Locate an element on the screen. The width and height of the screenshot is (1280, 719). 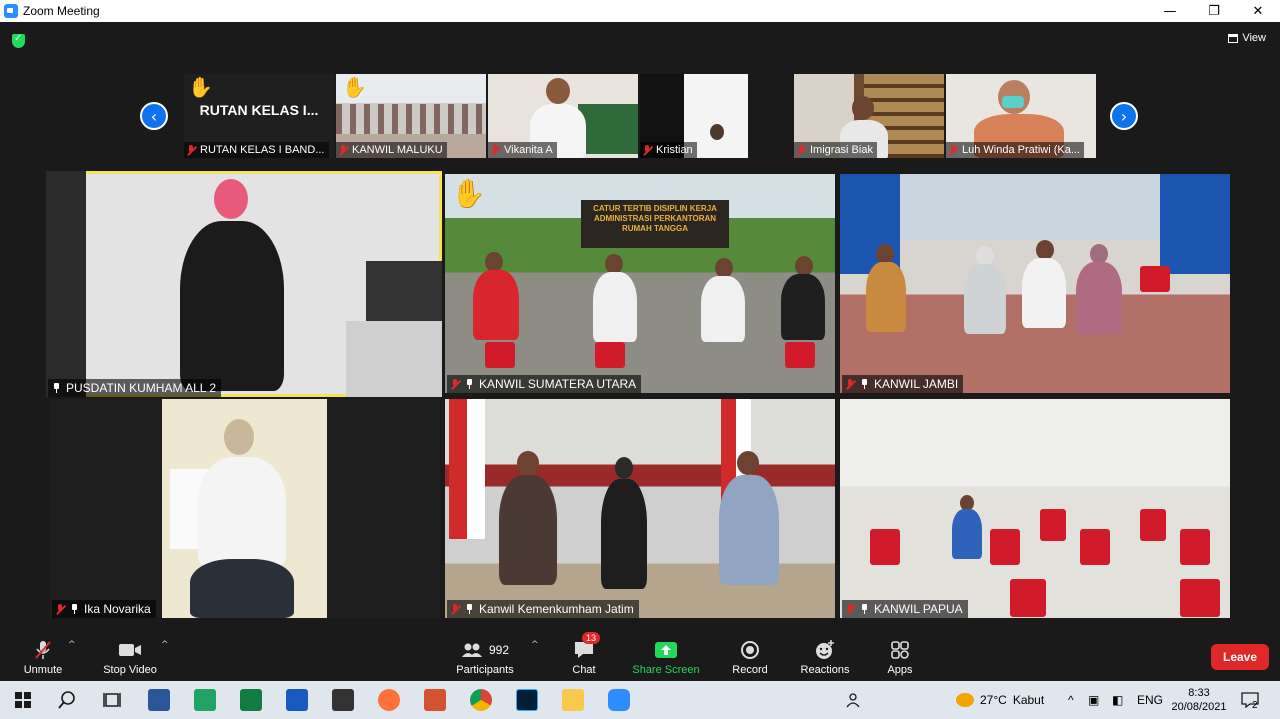
firefox-app-icon is located at coordinates (389, 700).